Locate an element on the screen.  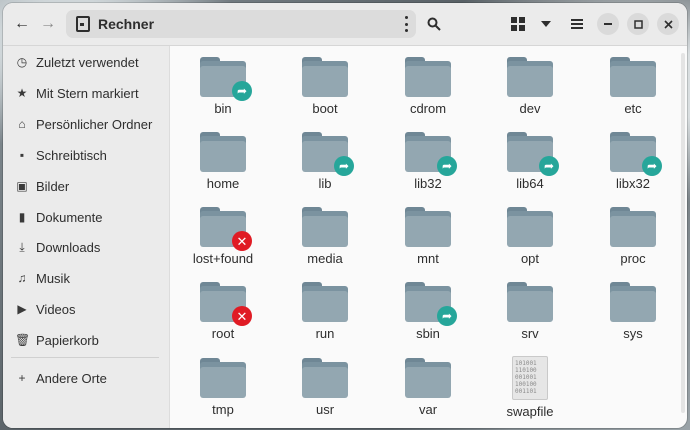
sidebar-item-other-locations: + Andere Orte is located at coordinates (86, 378).